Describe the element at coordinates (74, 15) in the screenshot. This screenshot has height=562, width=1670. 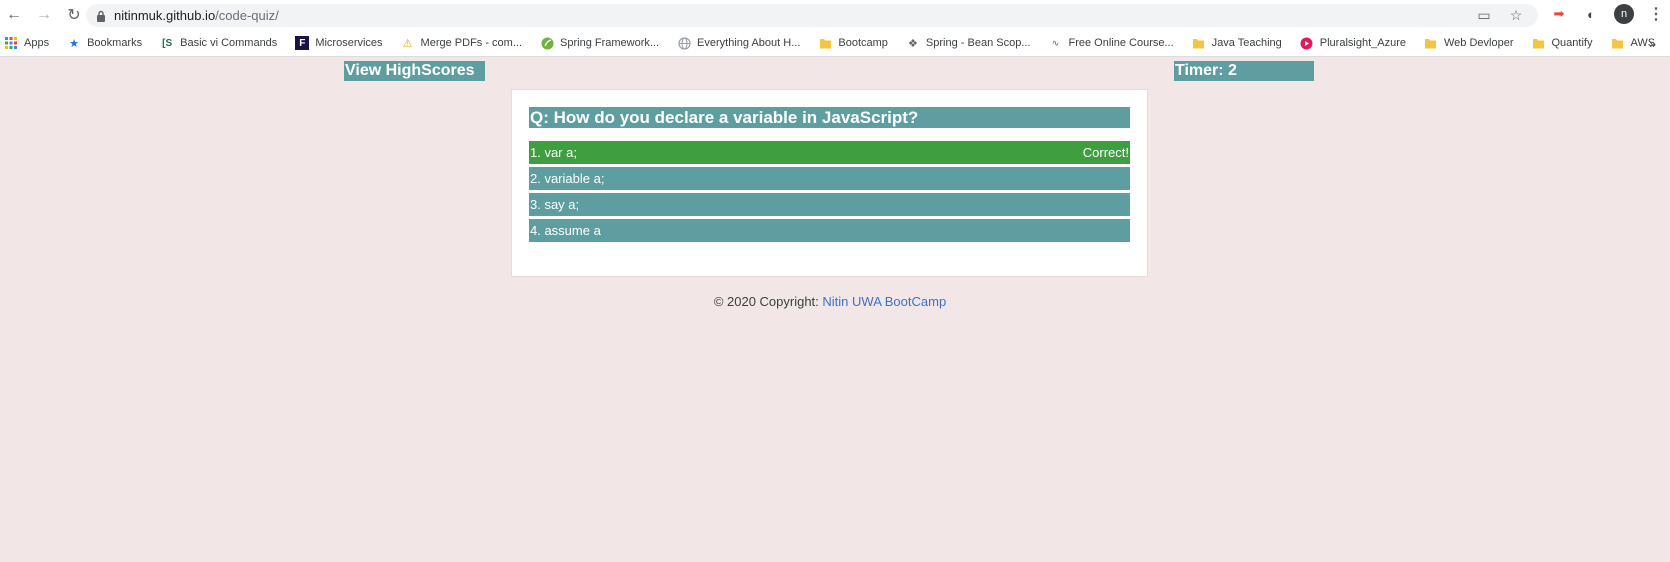
I see `reload-icon: ↻` at that location.